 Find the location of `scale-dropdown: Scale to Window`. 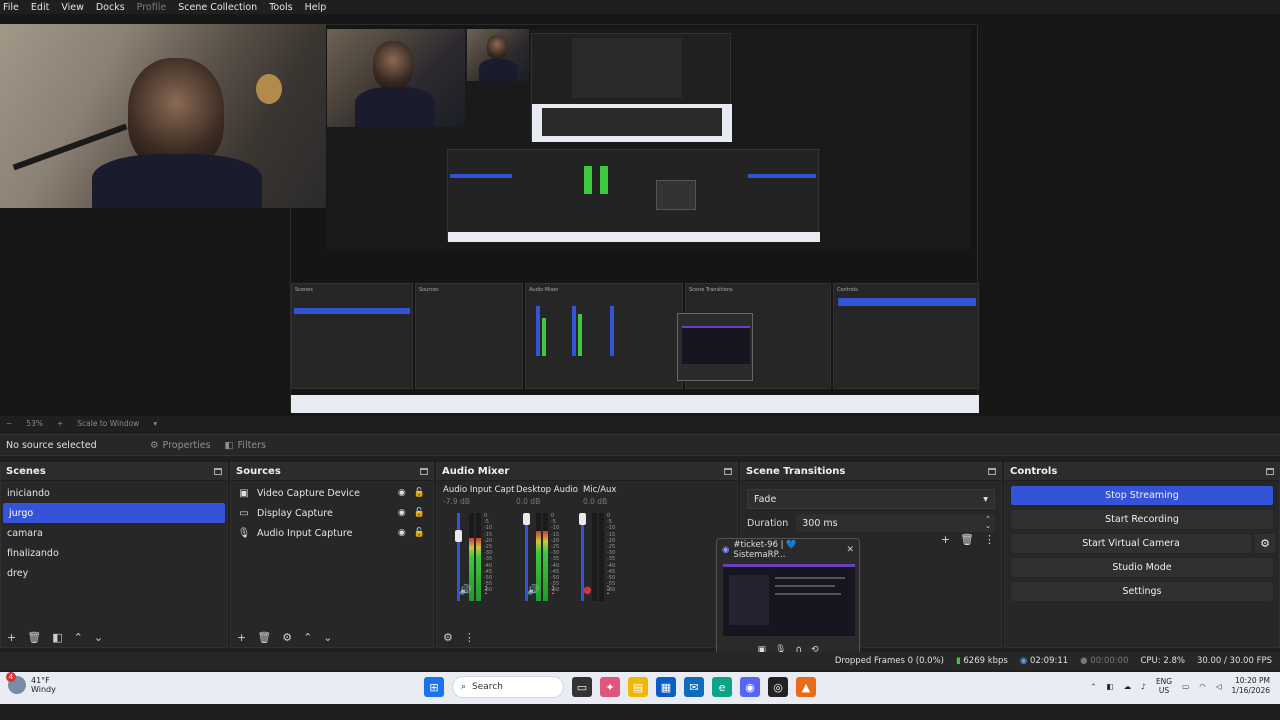

scale-dropdown: Scale to Window is located at coordinates (108, 423).